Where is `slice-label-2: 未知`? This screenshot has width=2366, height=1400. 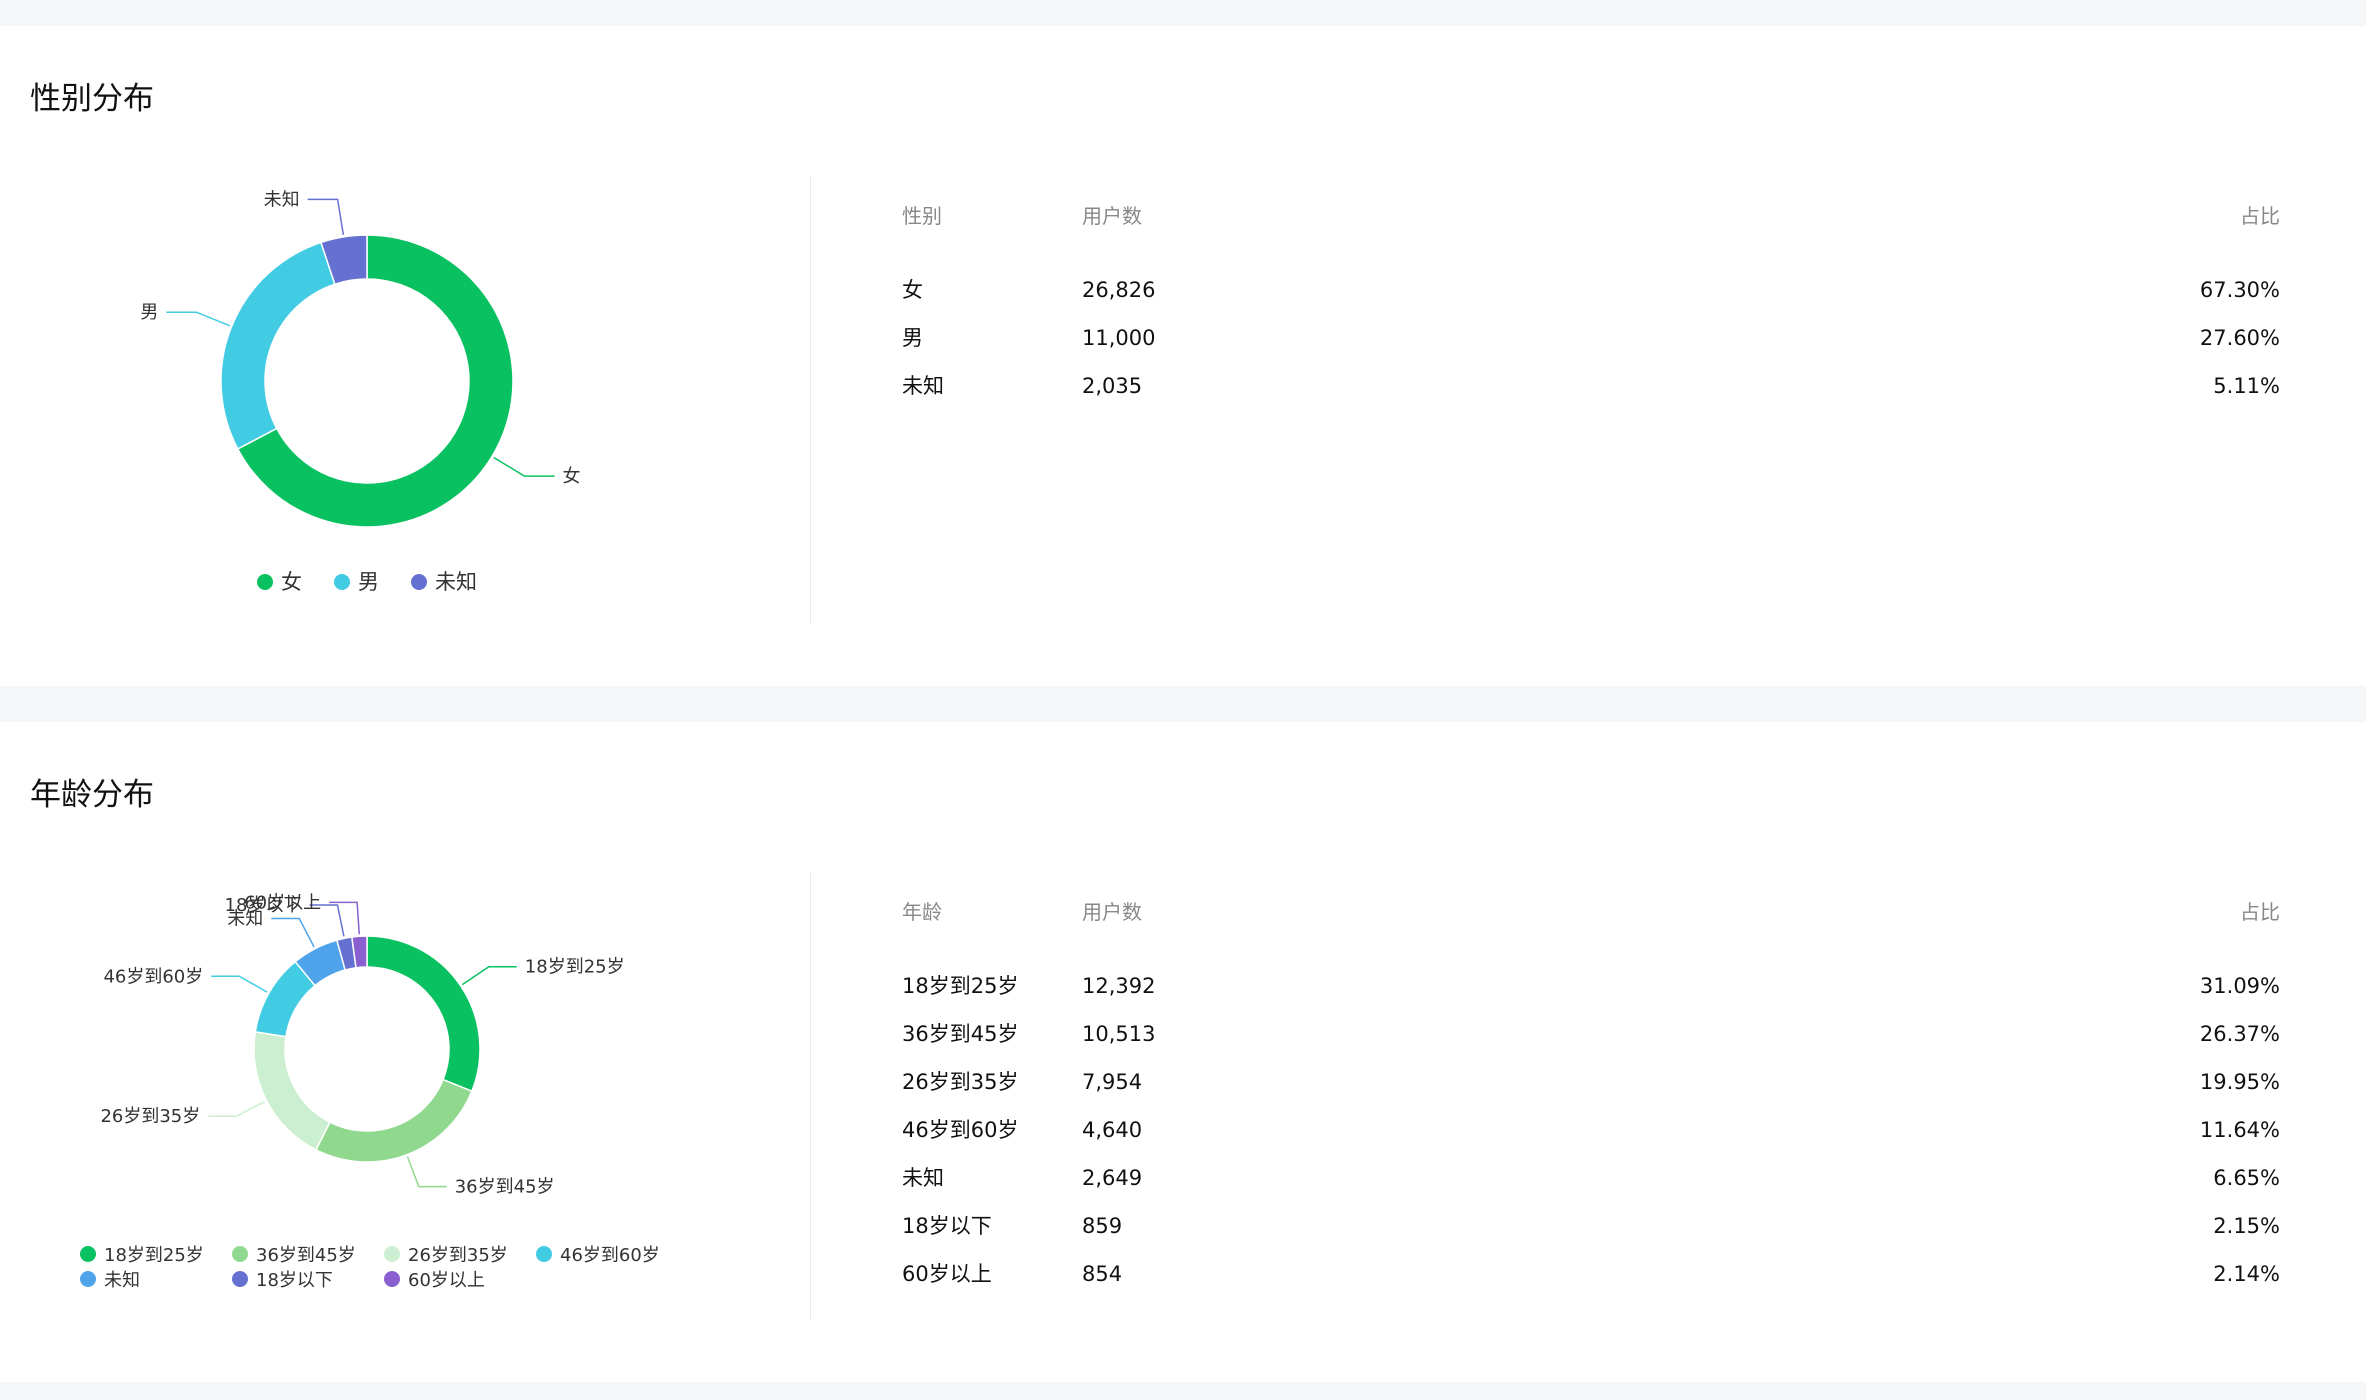
slice-label-2: 未知 is located at coordinates (282, 199).